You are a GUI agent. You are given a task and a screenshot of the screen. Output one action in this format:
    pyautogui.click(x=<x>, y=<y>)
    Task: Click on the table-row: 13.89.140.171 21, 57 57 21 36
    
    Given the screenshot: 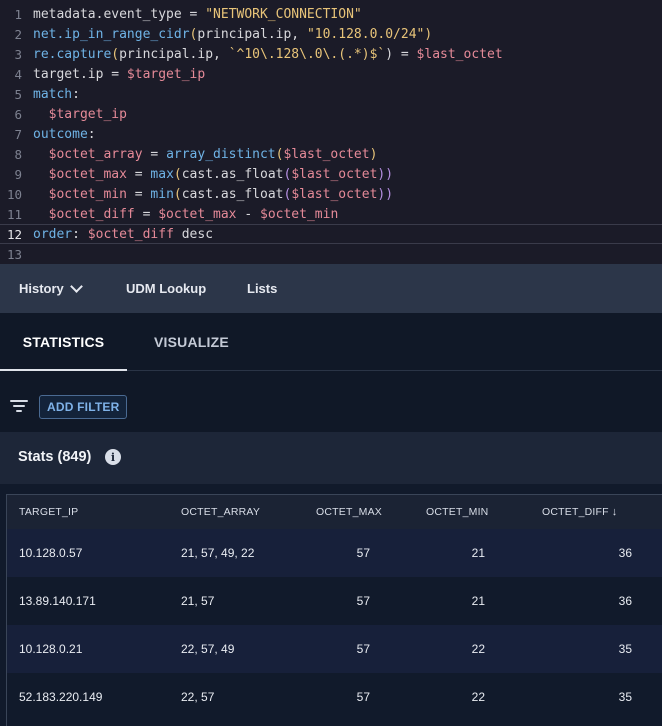 What is the action you would take?
    pyautogui.click(x=334, y=601)
    